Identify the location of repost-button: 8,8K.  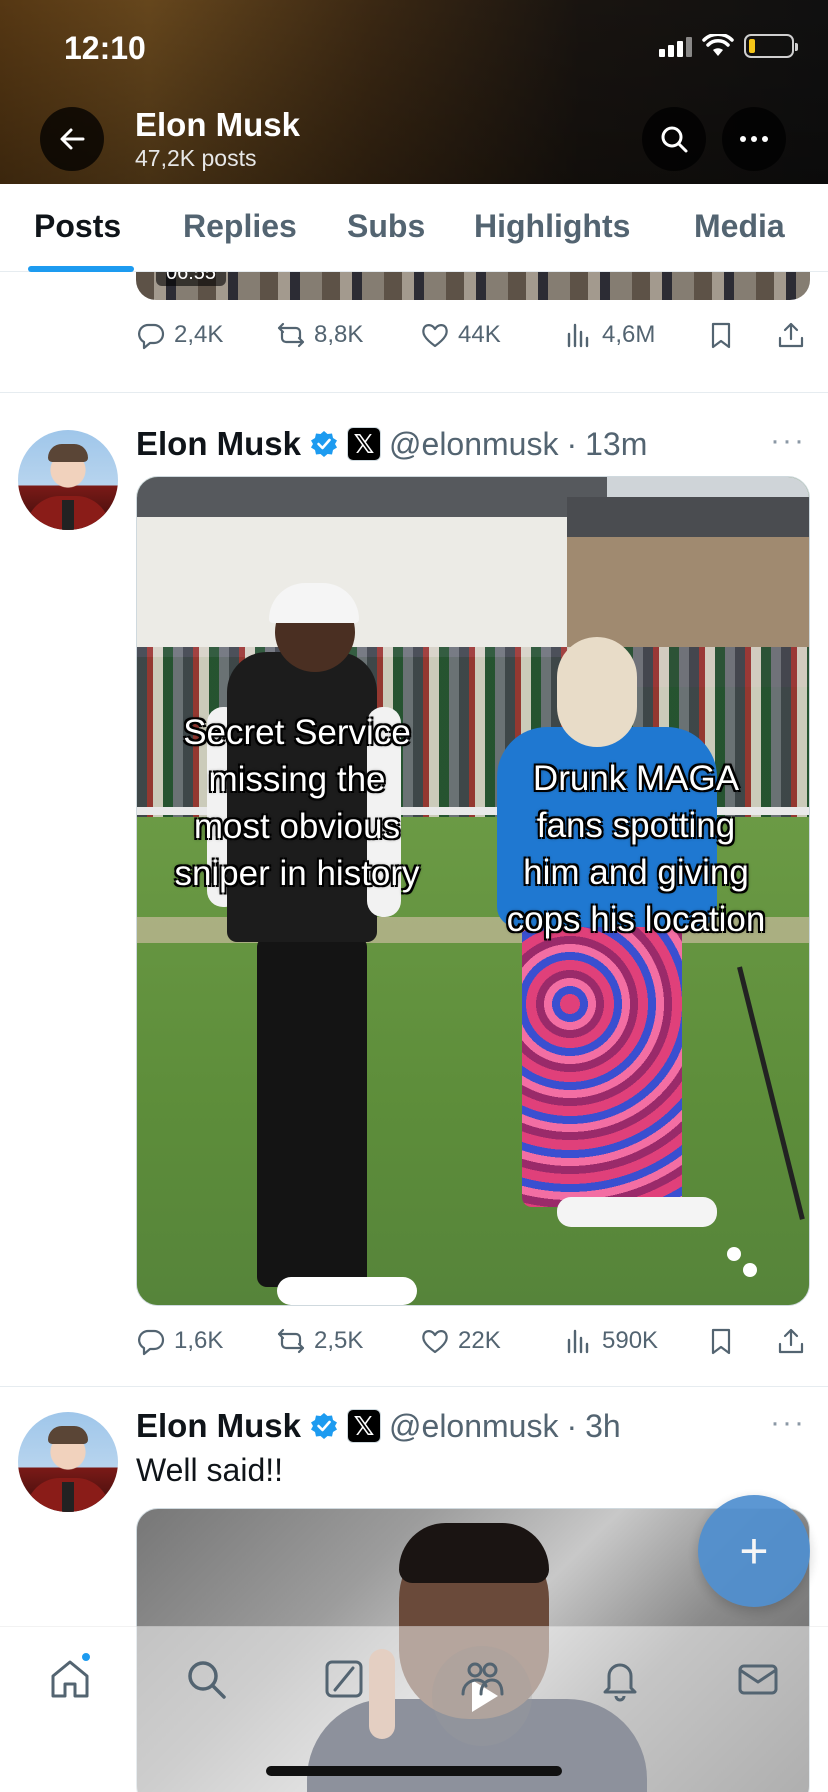
(319, 335).